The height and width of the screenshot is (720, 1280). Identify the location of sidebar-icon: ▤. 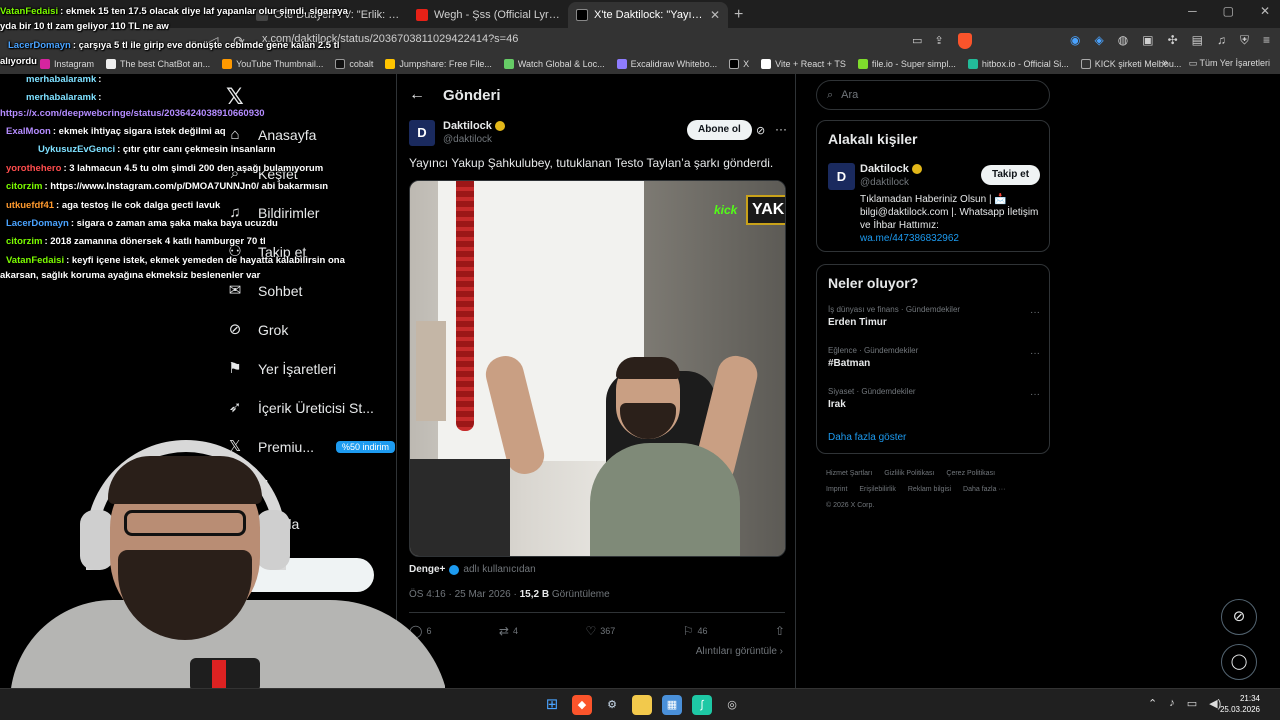
(1197, 40).